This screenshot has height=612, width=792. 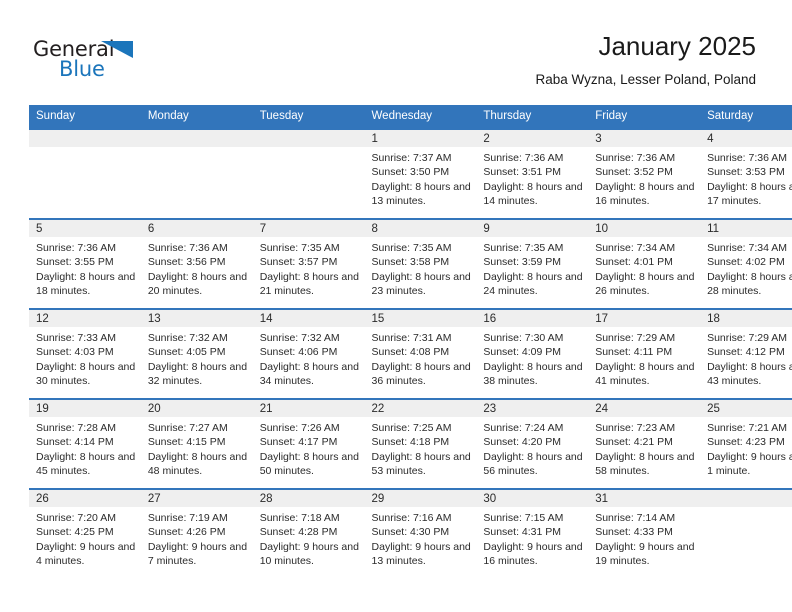 What do you see at coordinates (308, 138) in the screenshot?
I see `day-number` at bounding box center [308, 138].